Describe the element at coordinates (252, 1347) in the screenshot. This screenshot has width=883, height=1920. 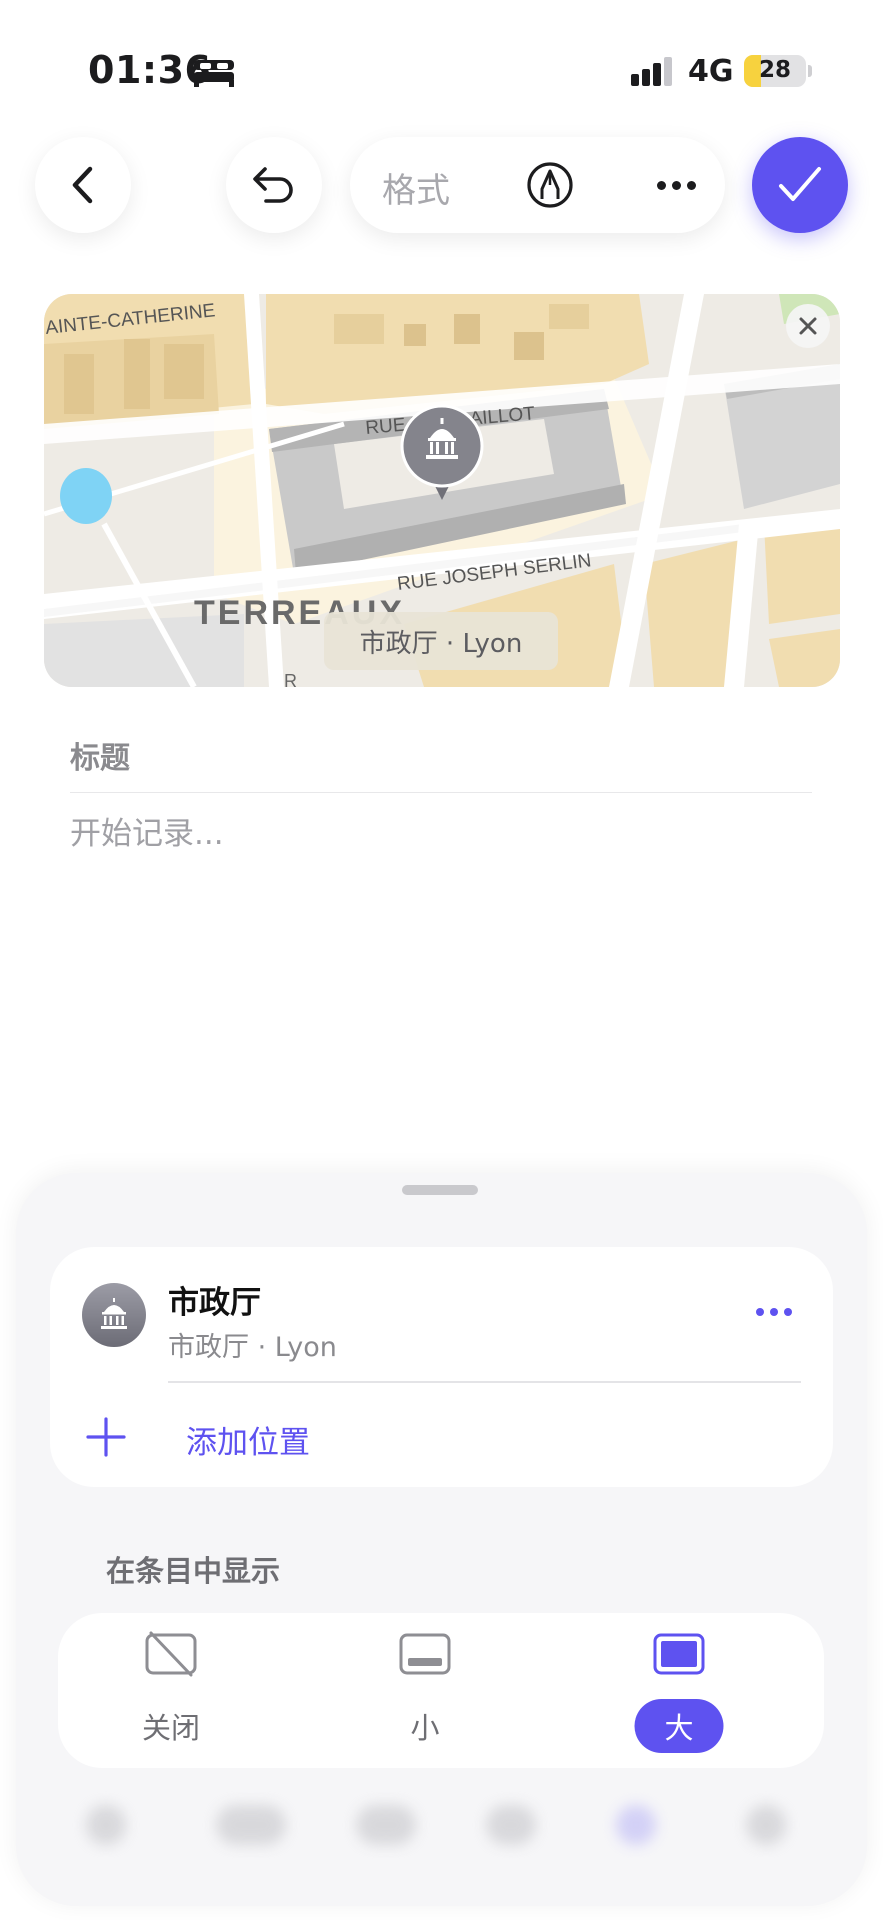
I see `place-subtitle: 市政厅 · Lyon` at that location.